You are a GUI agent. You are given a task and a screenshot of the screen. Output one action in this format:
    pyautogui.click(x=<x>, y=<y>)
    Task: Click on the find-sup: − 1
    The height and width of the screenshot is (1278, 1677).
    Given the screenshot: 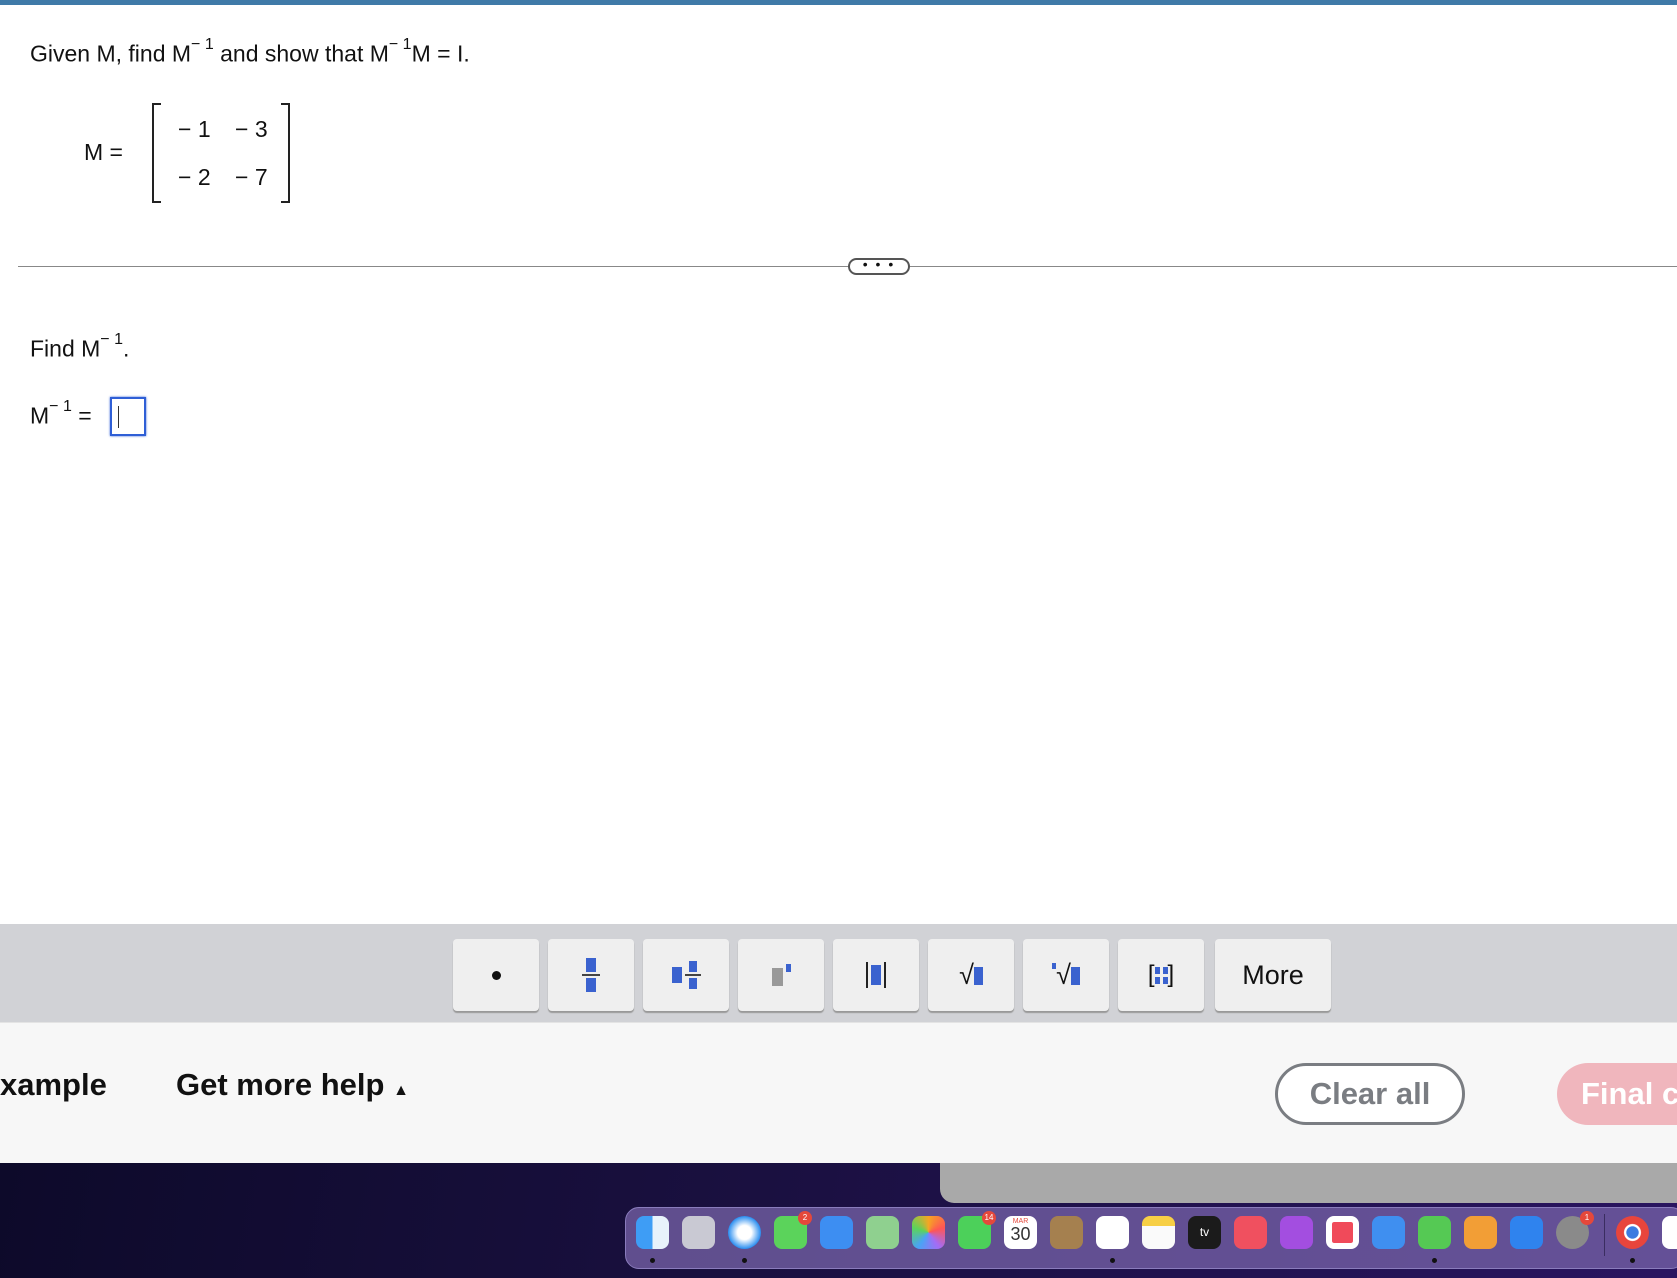 What is the action you would take?
    pyautogui.click(x=111, y=339)
    